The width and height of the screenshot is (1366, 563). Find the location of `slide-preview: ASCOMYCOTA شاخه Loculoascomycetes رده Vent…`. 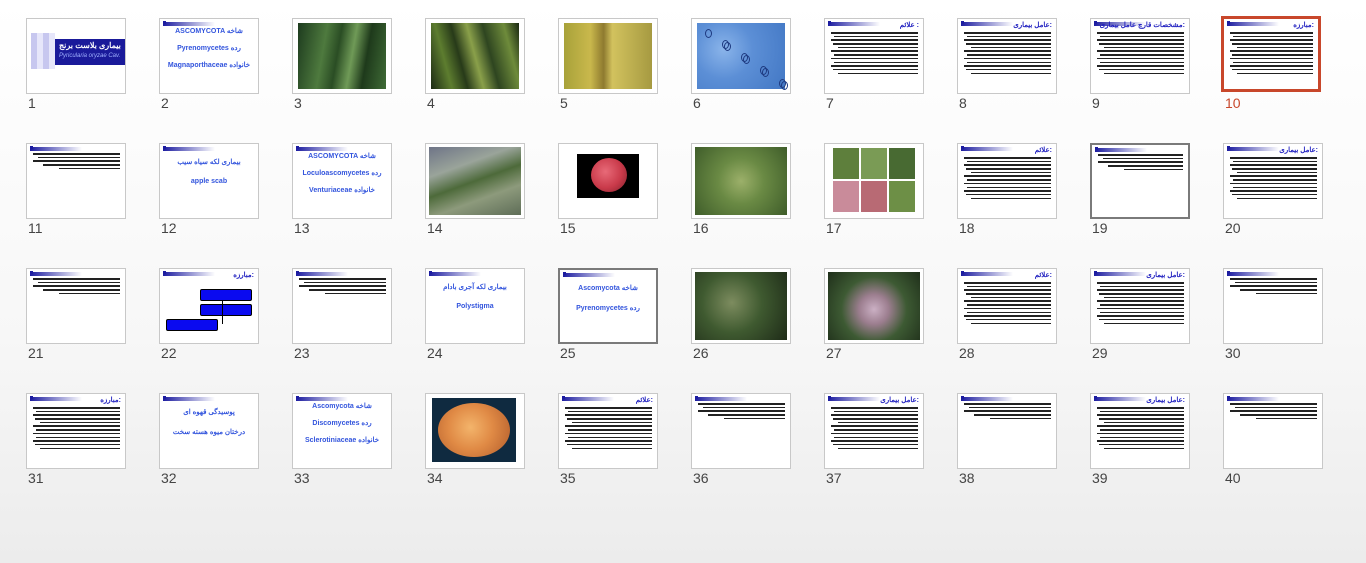

slide-preview: ASCOMYCOTA شاخه Loculoascomycetes رده Vent… is located at coordinates (342, 181).